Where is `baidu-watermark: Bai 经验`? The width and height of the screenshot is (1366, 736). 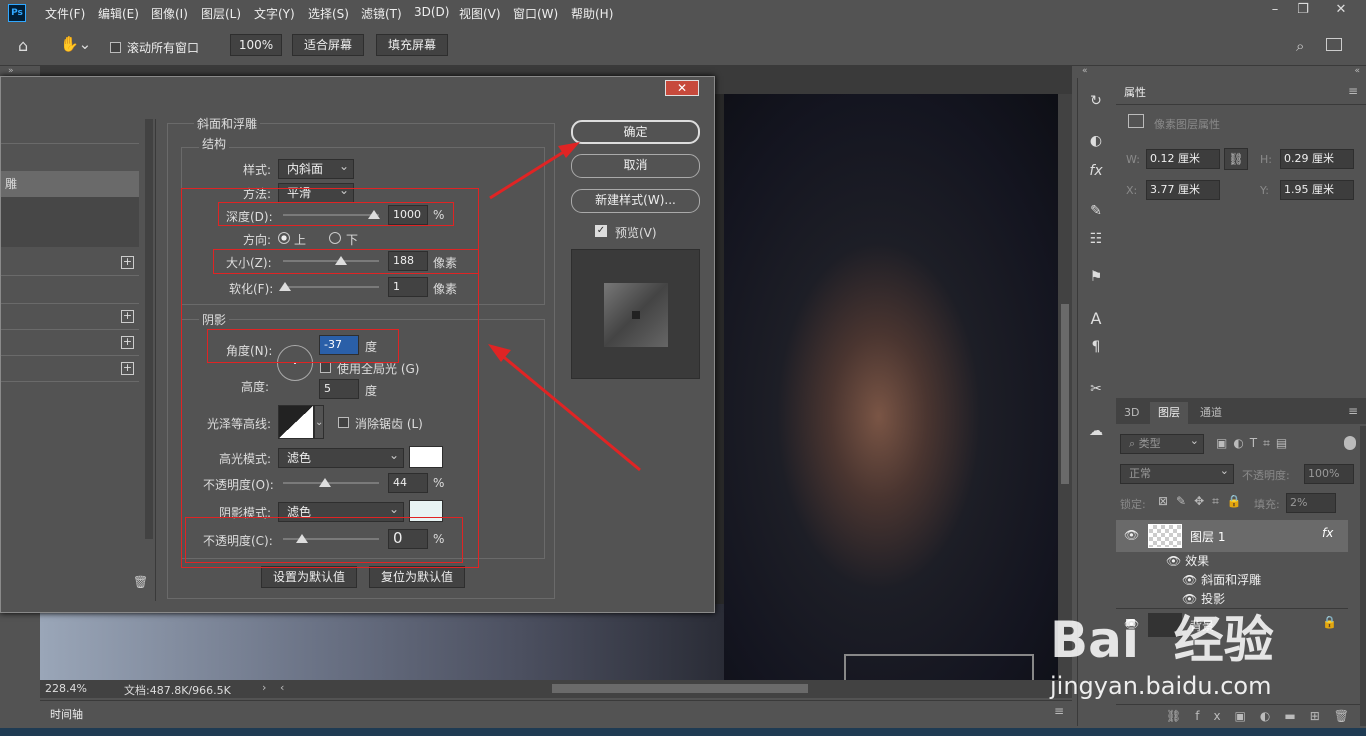 baidu-watermark: Bai 经验 is located at coordinates (1162, 640).